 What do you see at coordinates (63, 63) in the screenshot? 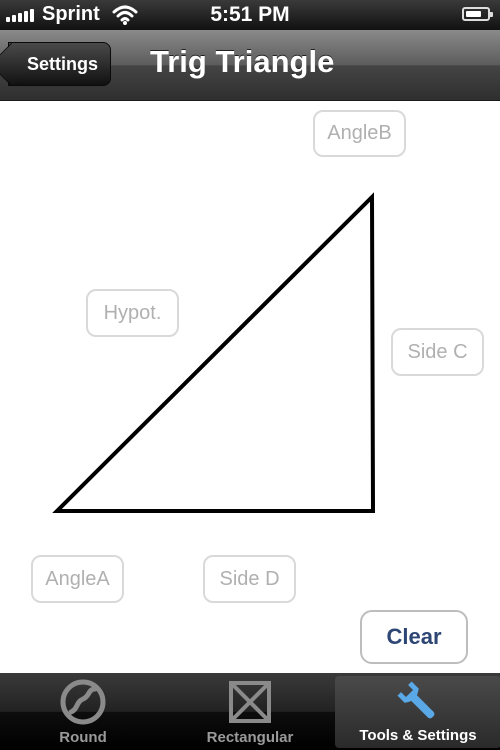
I see `back-button-label: Settings` at bounding box center [63, 63].